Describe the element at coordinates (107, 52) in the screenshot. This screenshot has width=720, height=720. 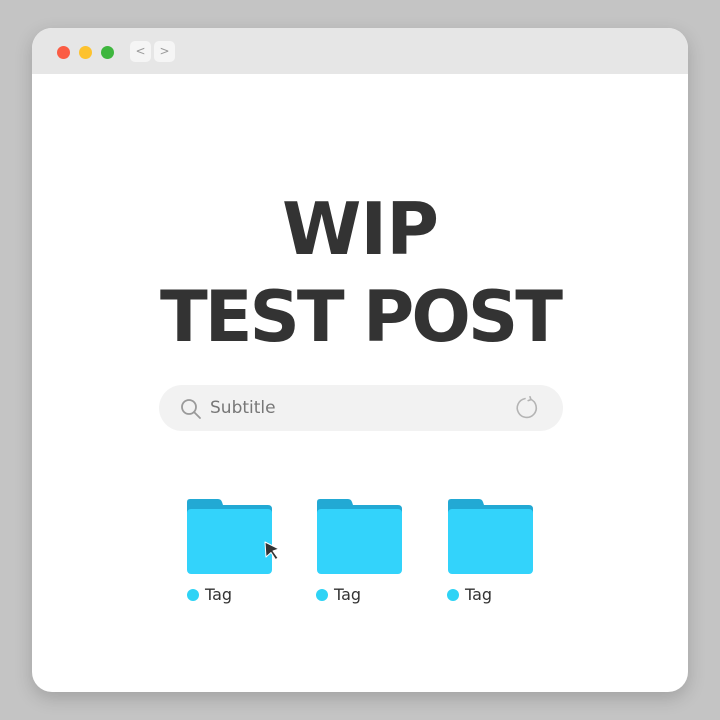
I see `maximize-button` at that location.